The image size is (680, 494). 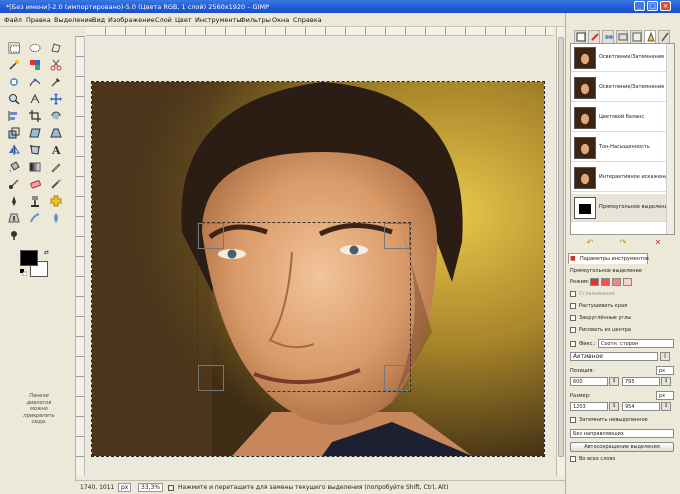 What do you see at coordinates (211, 236) in the screenshot?
I see `selection-handle-top-left` at bounding box center [211, 236].